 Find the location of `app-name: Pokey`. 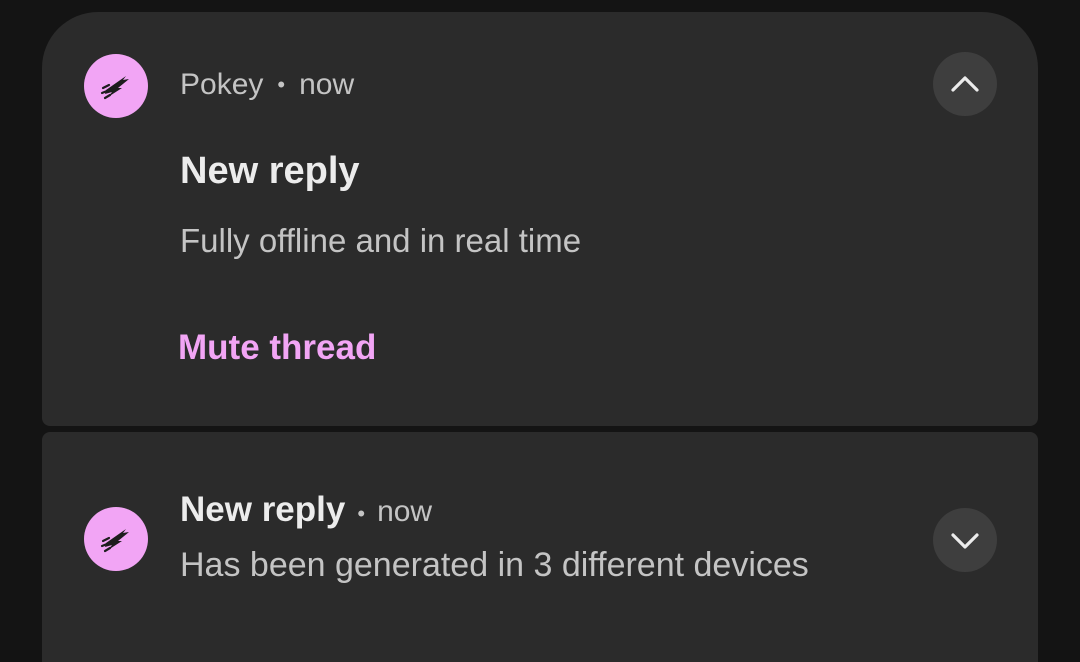

app-name: Pokey is located at coordinates (222, 84).